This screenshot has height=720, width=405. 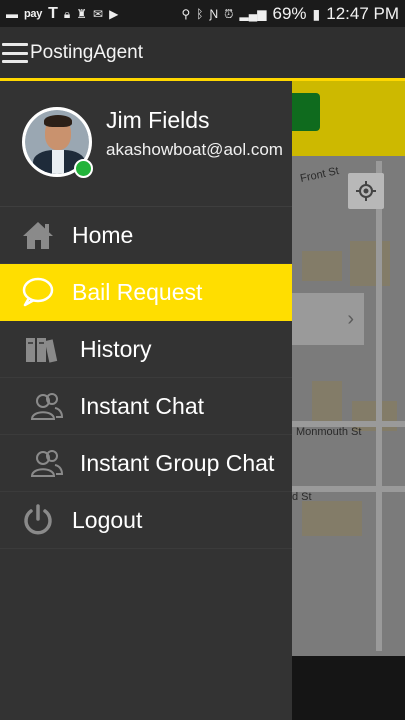 I want to click on status-bar-right: ⚲ ᛒ Ɲ ⏰︎ ▂▄▆ 69% ▮ 12:47 PM, so click(x=290, y=14).